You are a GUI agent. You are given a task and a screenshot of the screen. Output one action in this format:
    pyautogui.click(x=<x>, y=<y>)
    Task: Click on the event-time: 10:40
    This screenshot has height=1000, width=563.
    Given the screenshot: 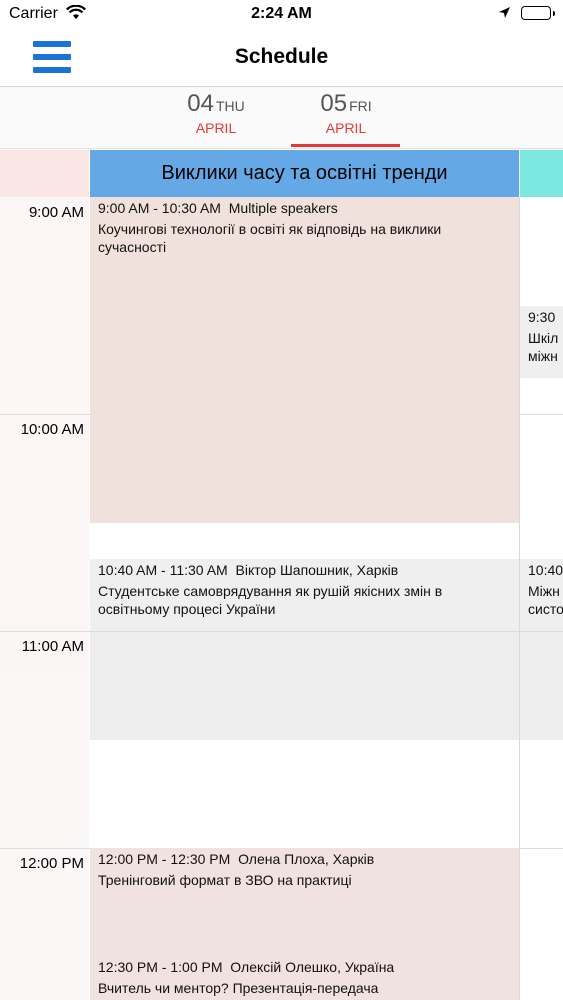 What is the action you would take?
    pyautogui.click(x=545, y=570)
    